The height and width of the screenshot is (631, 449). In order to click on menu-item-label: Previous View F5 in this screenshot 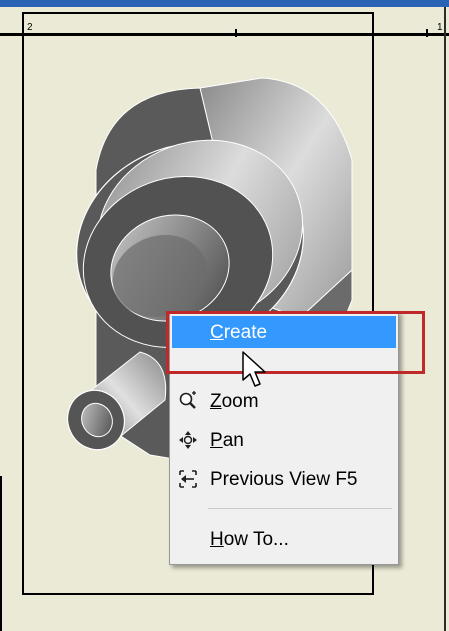, I will do `click(284, 479)`.